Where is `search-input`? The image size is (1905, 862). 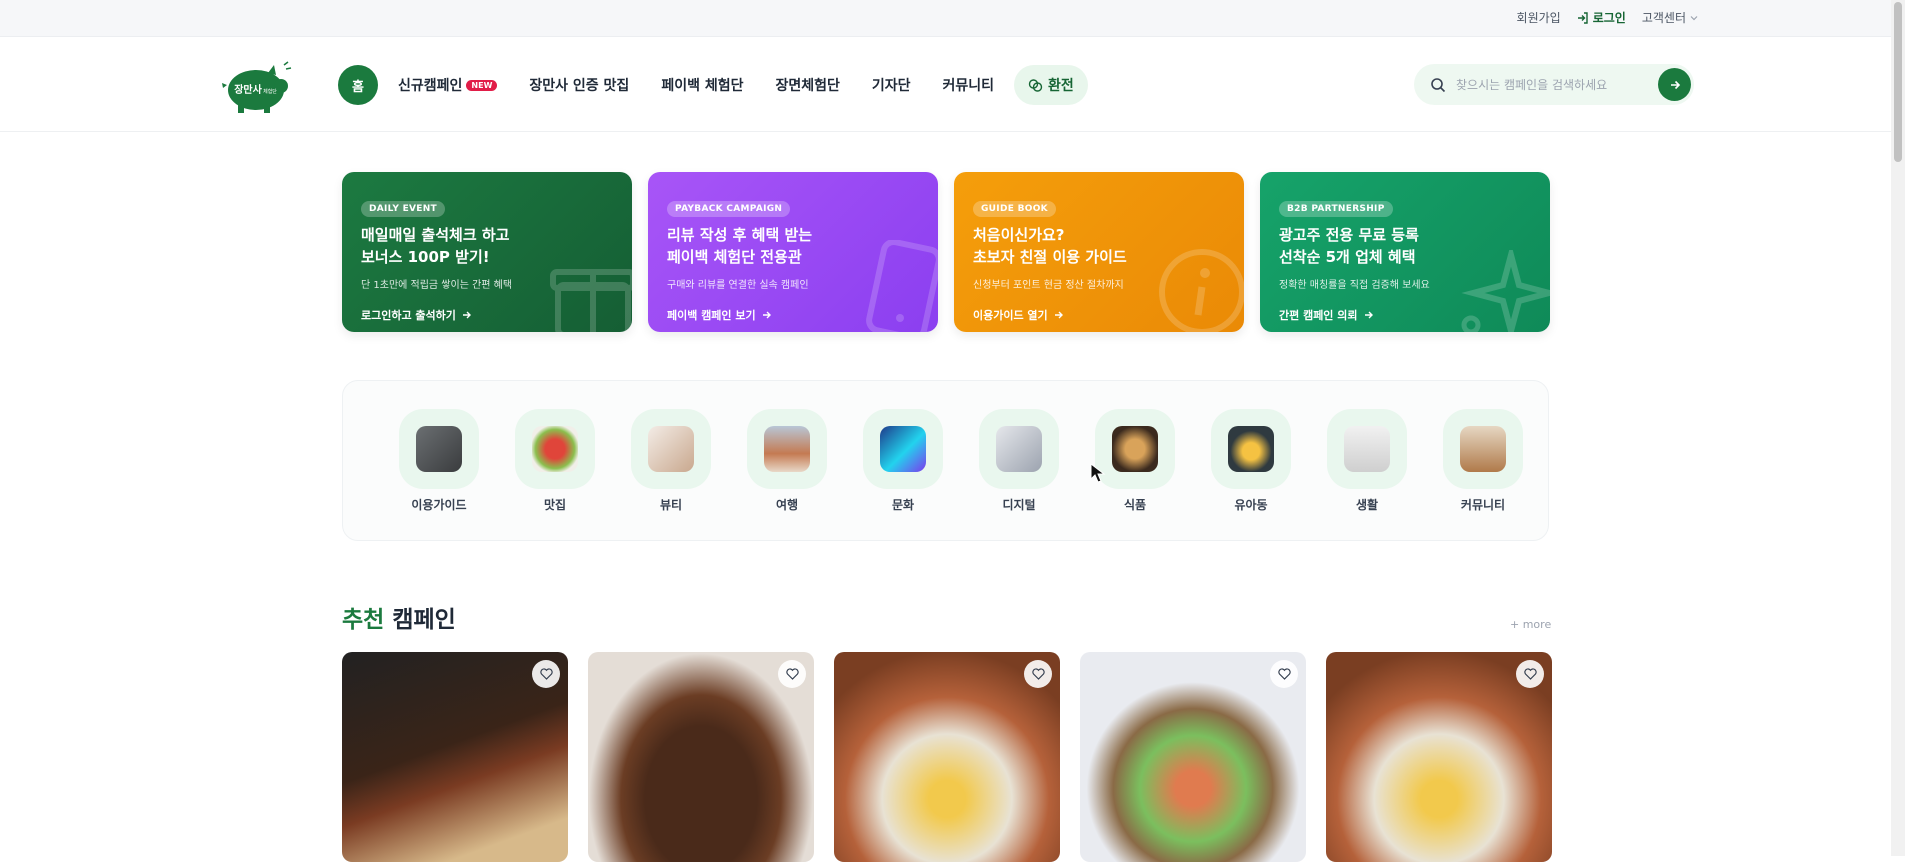 search-input is located at coordinates (1556, 84).